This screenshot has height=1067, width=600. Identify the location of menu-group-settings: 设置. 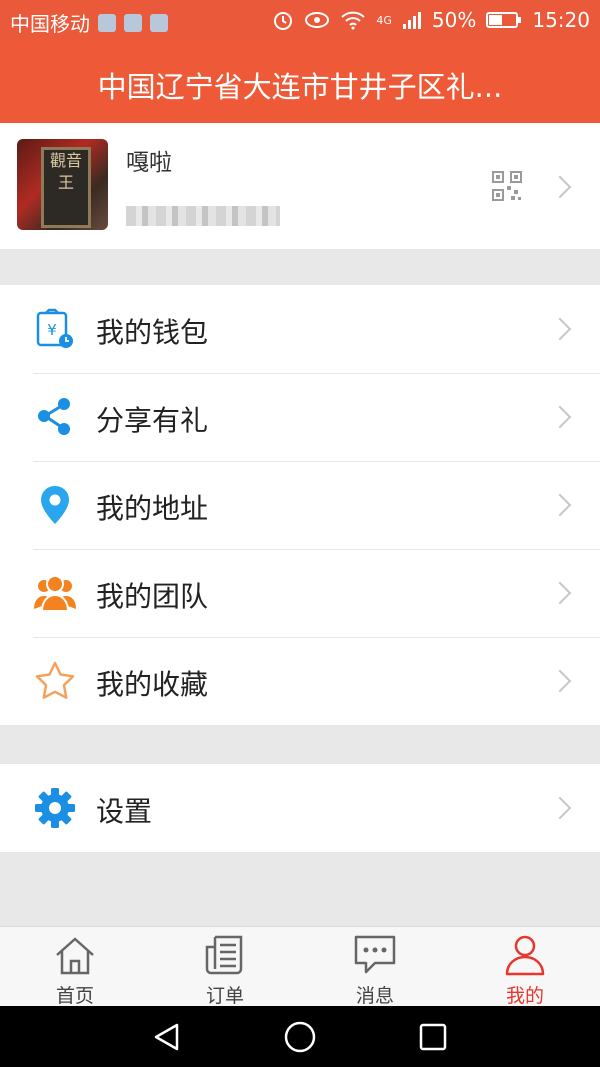
(300, 808).